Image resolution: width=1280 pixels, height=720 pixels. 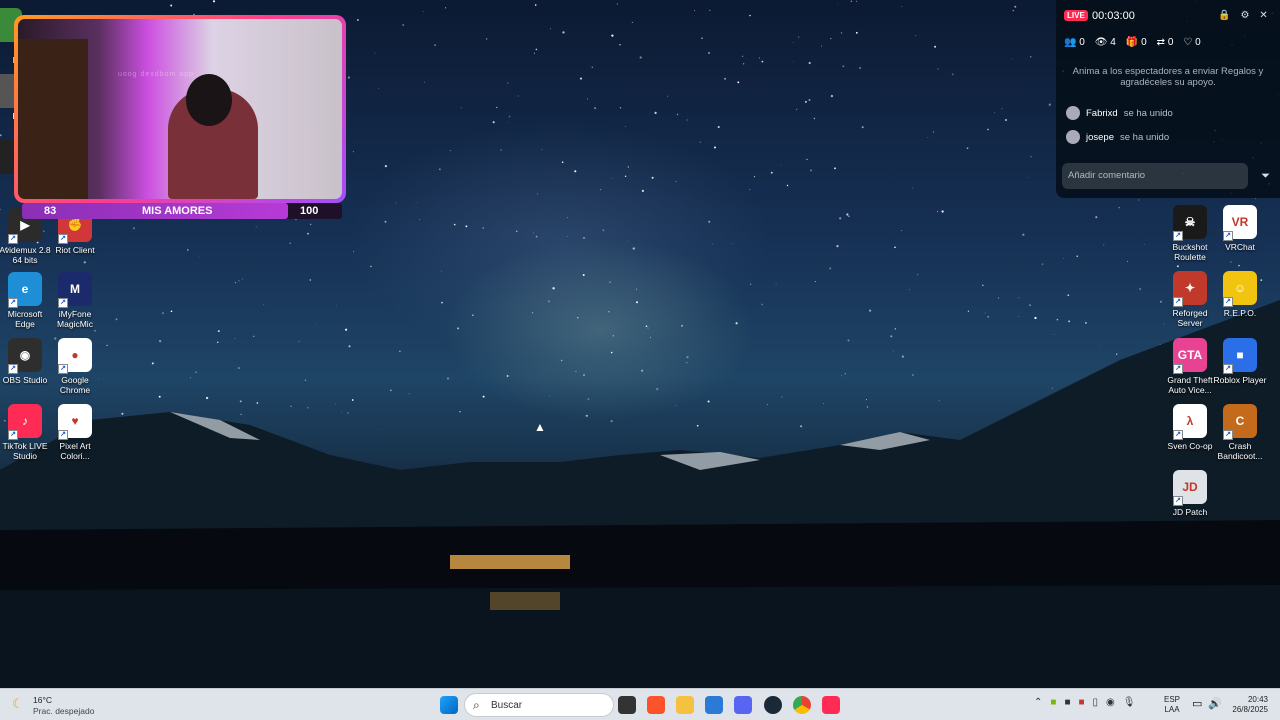 I want to click on jd-patch-icon: JD ↗, so click(x=1190, y=488).